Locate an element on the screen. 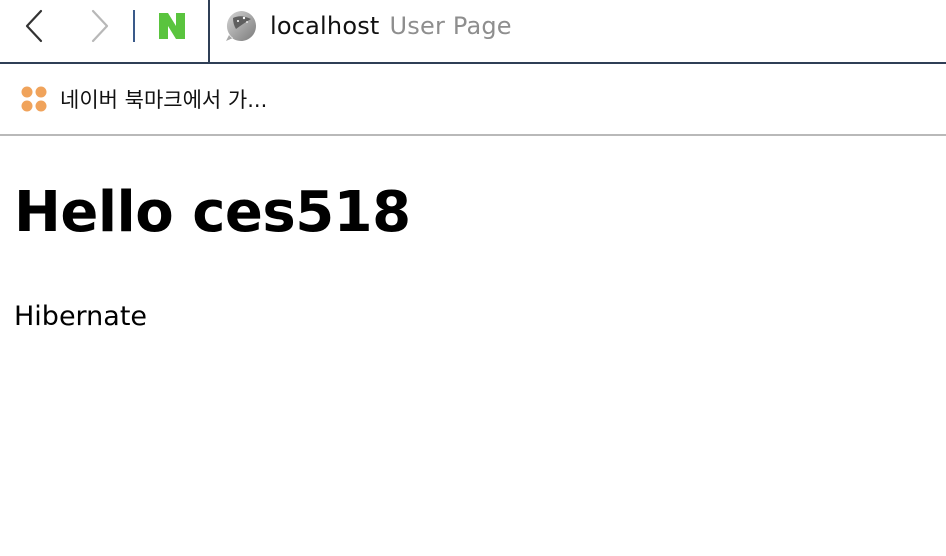  page-heading: Hello ces518 is located at coordinates (212, 212).